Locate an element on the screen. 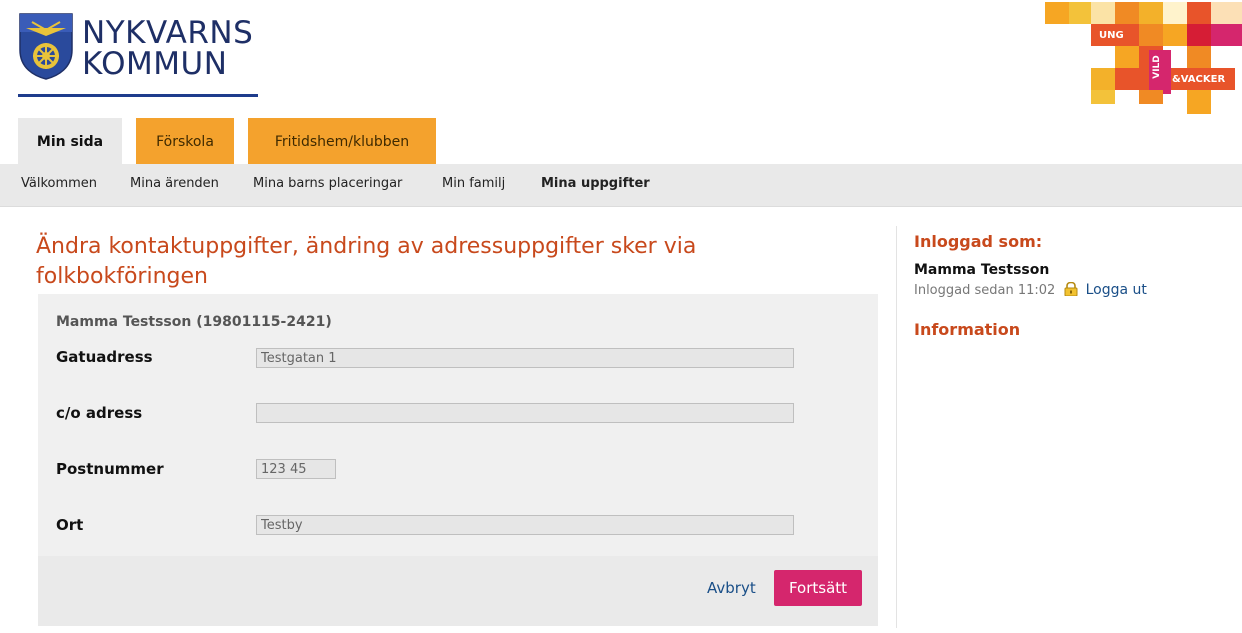 This screenshot has height=633, width=1242. tab-min-sida: Min sida is located at coordinates (70, 141).